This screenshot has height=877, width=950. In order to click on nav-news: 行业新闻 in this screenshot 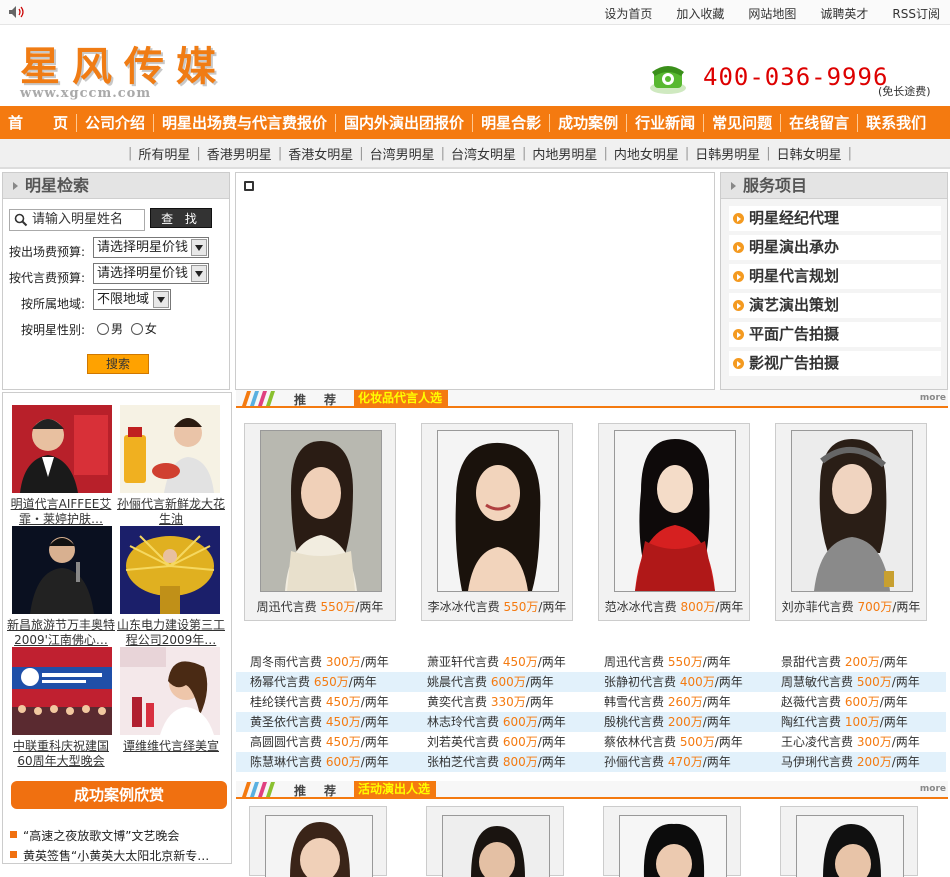, I will do `click(665, 122)`.